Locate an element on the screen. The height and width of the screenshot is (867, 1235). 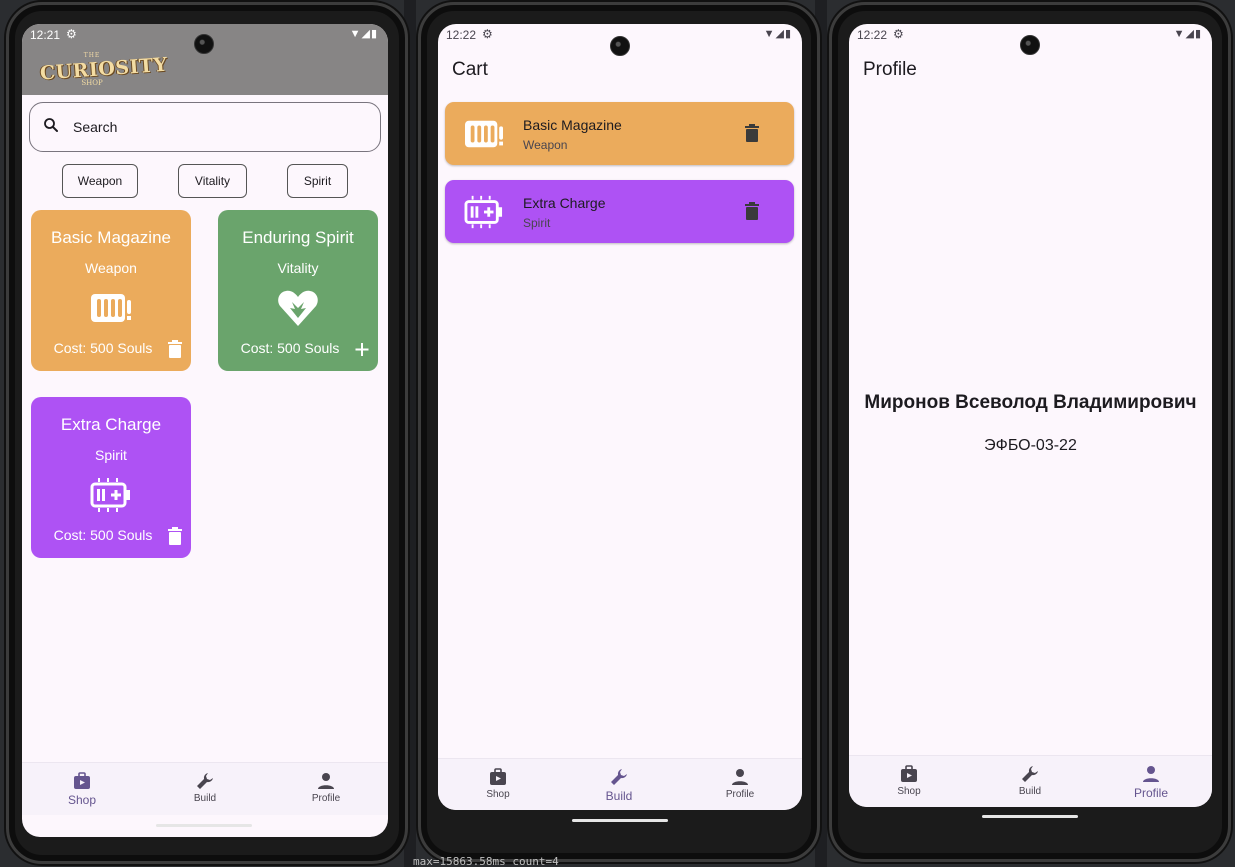
chip-label: Weapon is located at coordinates (100, 181).